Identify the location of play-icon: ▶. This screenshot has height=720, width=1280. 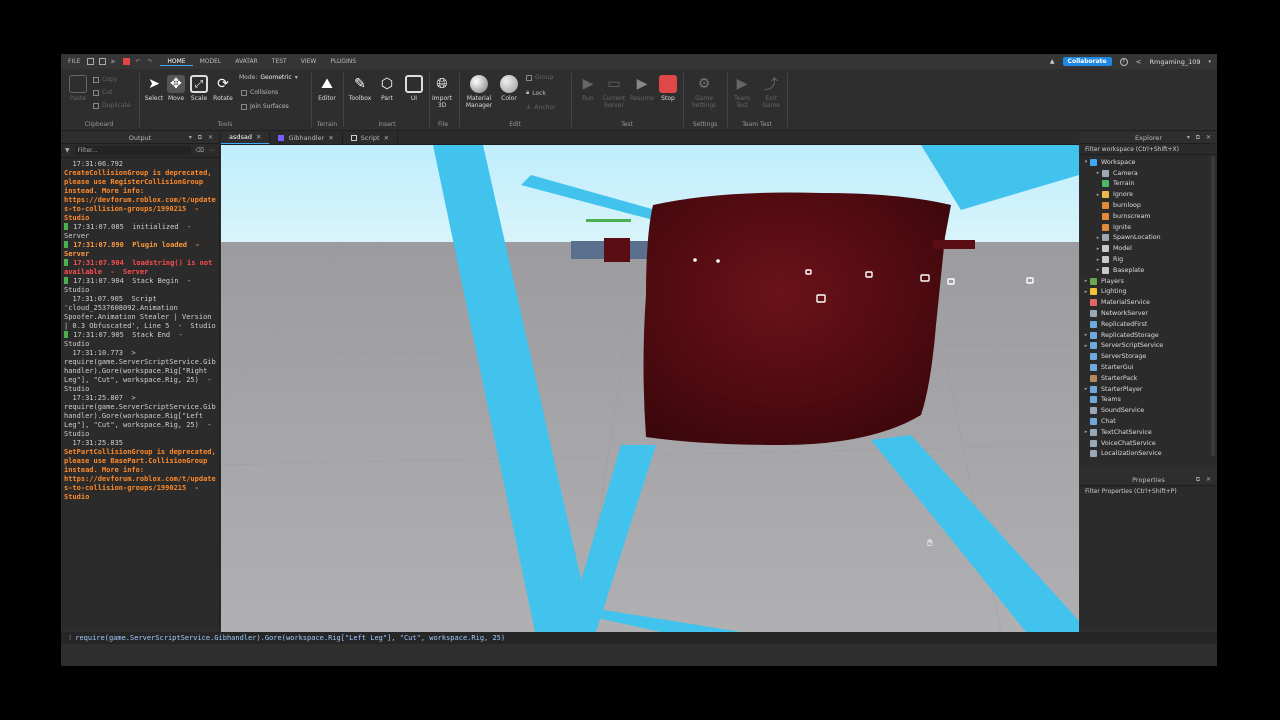
(114, 61).